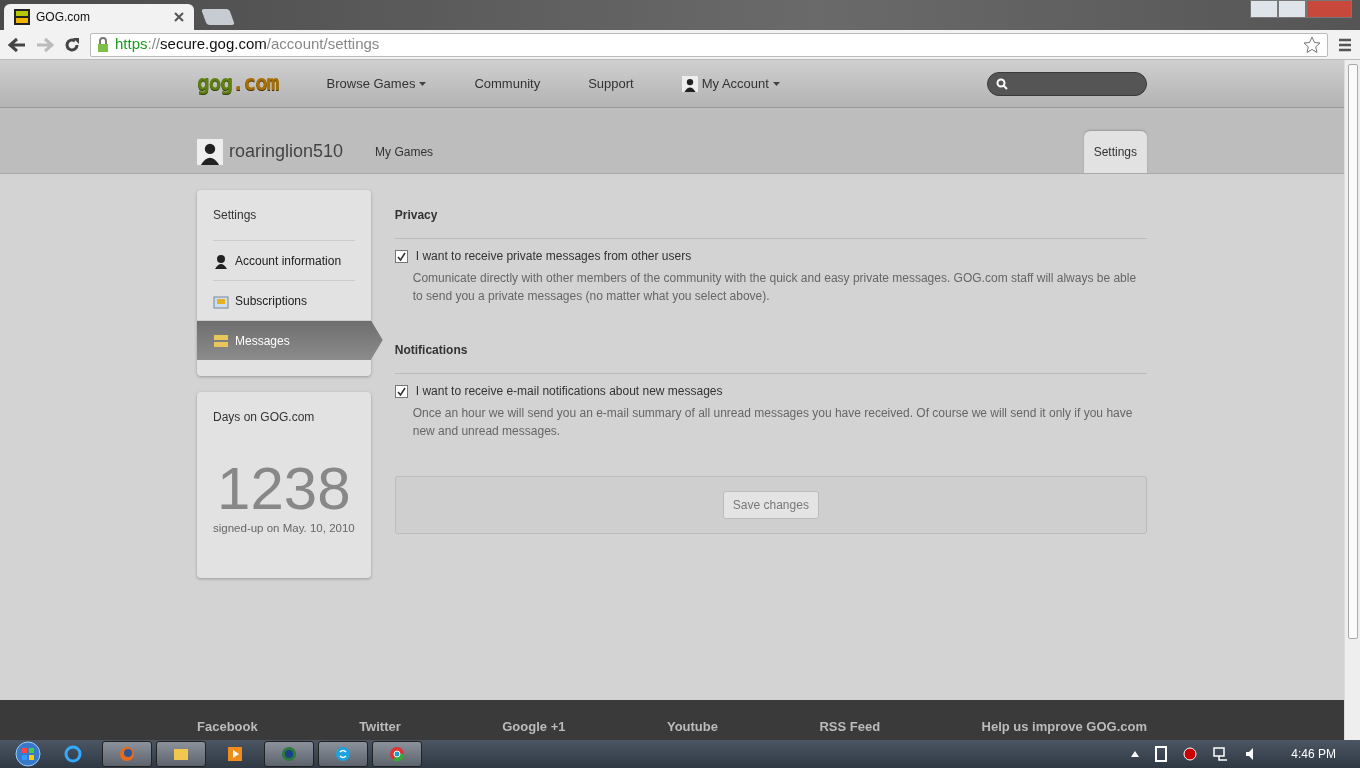  I want to click on url-text: https://secure.gog.com/account/settings, so click(248, 44).